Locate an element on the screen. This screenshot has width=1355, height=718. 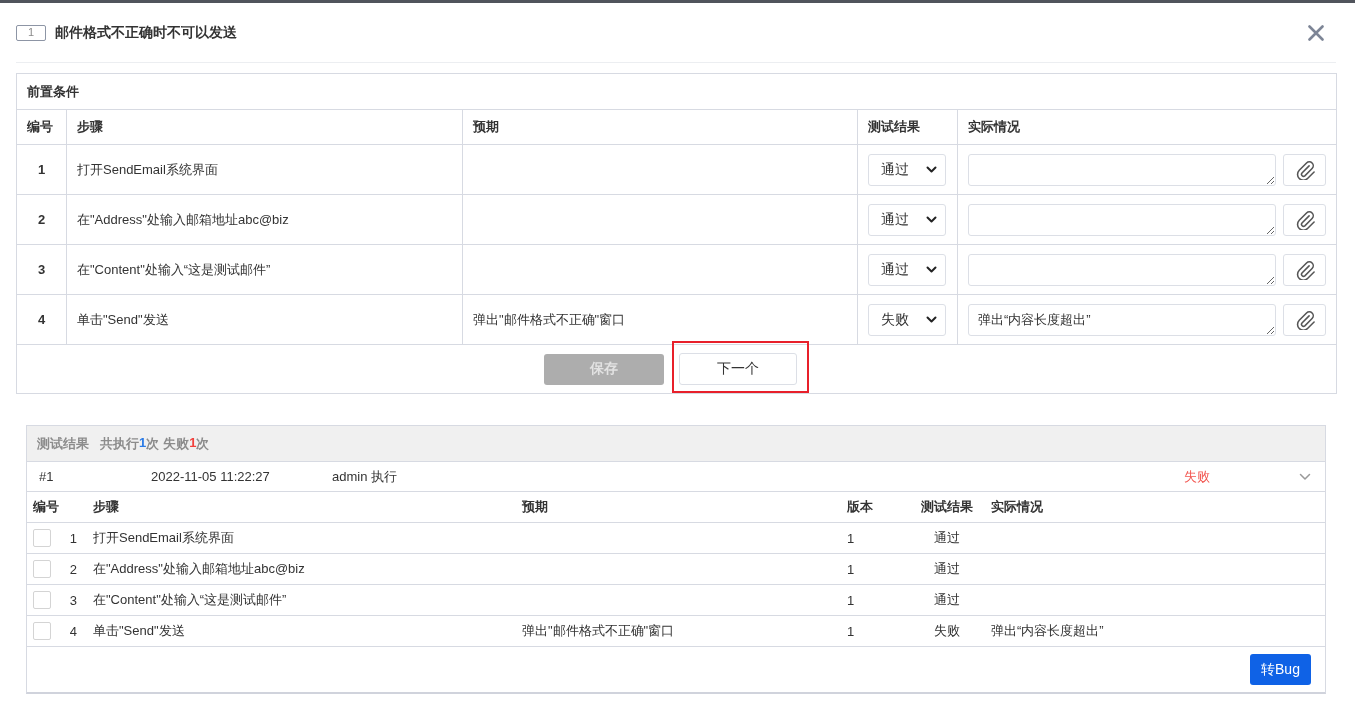
dialog-title: 邮件格式不正确时不可以发送 is located at coordinates (146, 32).